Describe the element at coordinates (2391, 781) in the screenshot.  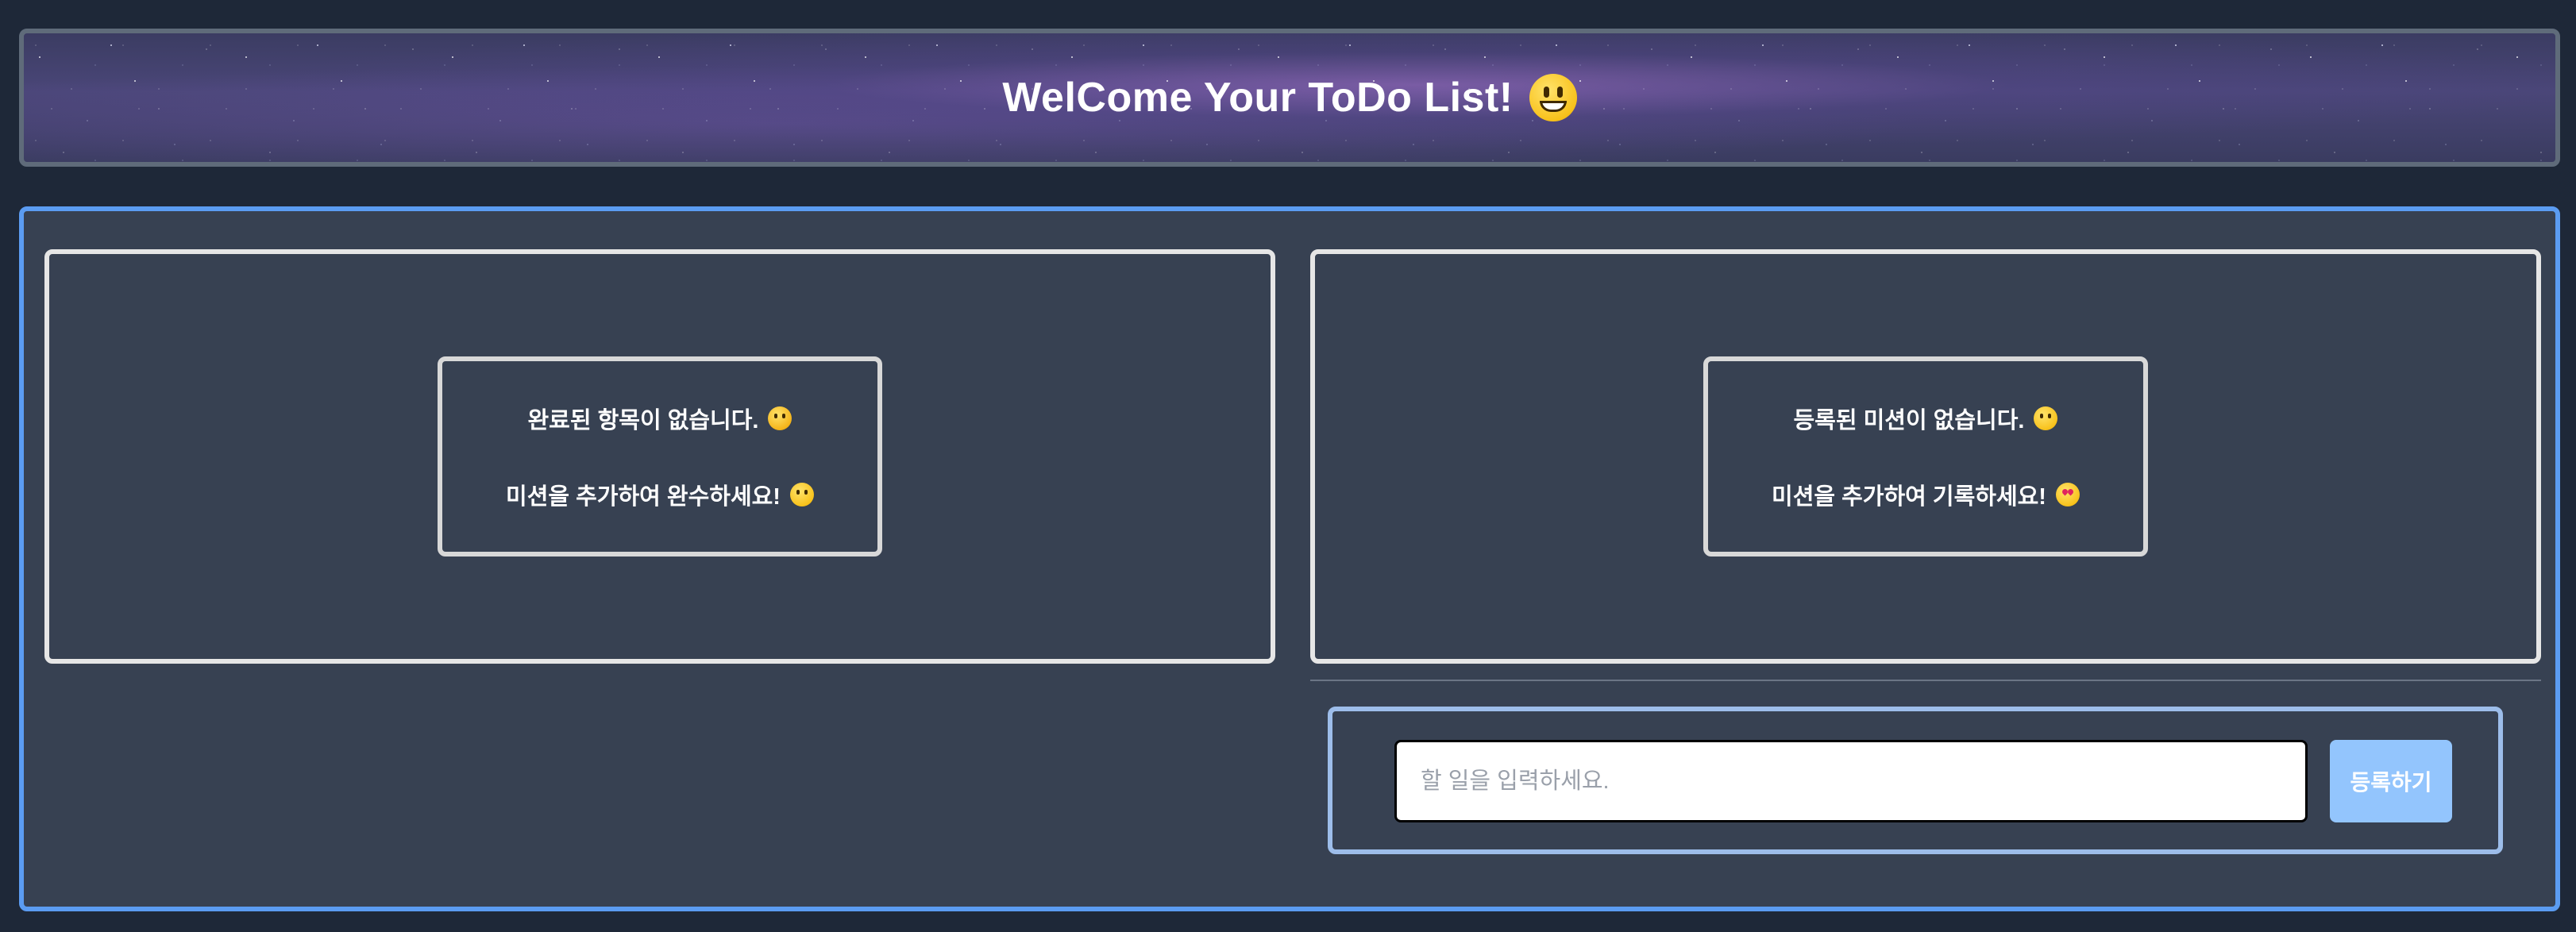
I see `register-button: 등록하기` at that location.